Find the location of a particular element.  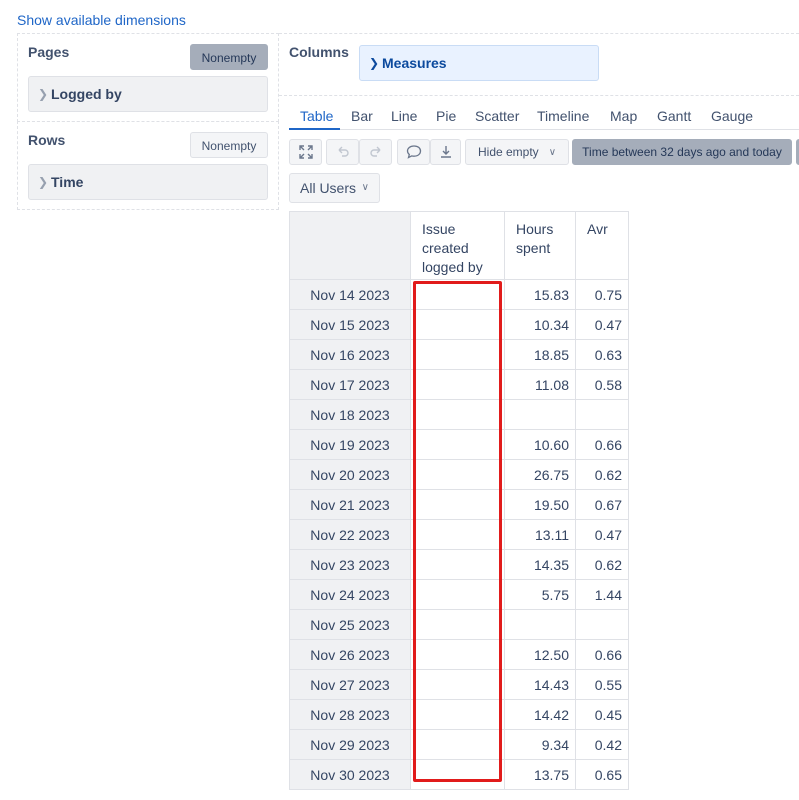

table-row: Nov 29 2023 9.34 0.42 is located at coordinates (459, 744).